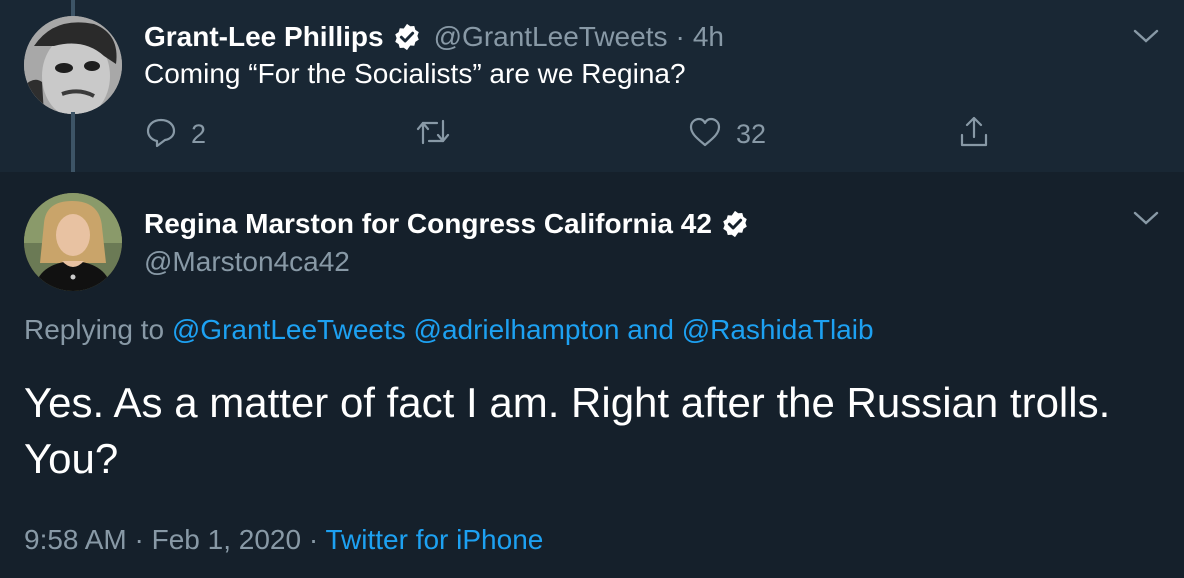  I want to click on share-button, so click(974, 134).